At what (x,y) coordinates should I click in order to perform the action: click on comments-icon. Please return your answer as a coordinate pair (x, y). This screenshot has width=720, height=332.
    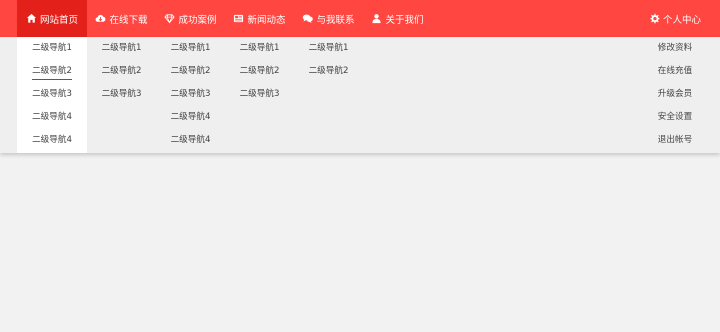
    Looking at the image, I should click on (308, 18).